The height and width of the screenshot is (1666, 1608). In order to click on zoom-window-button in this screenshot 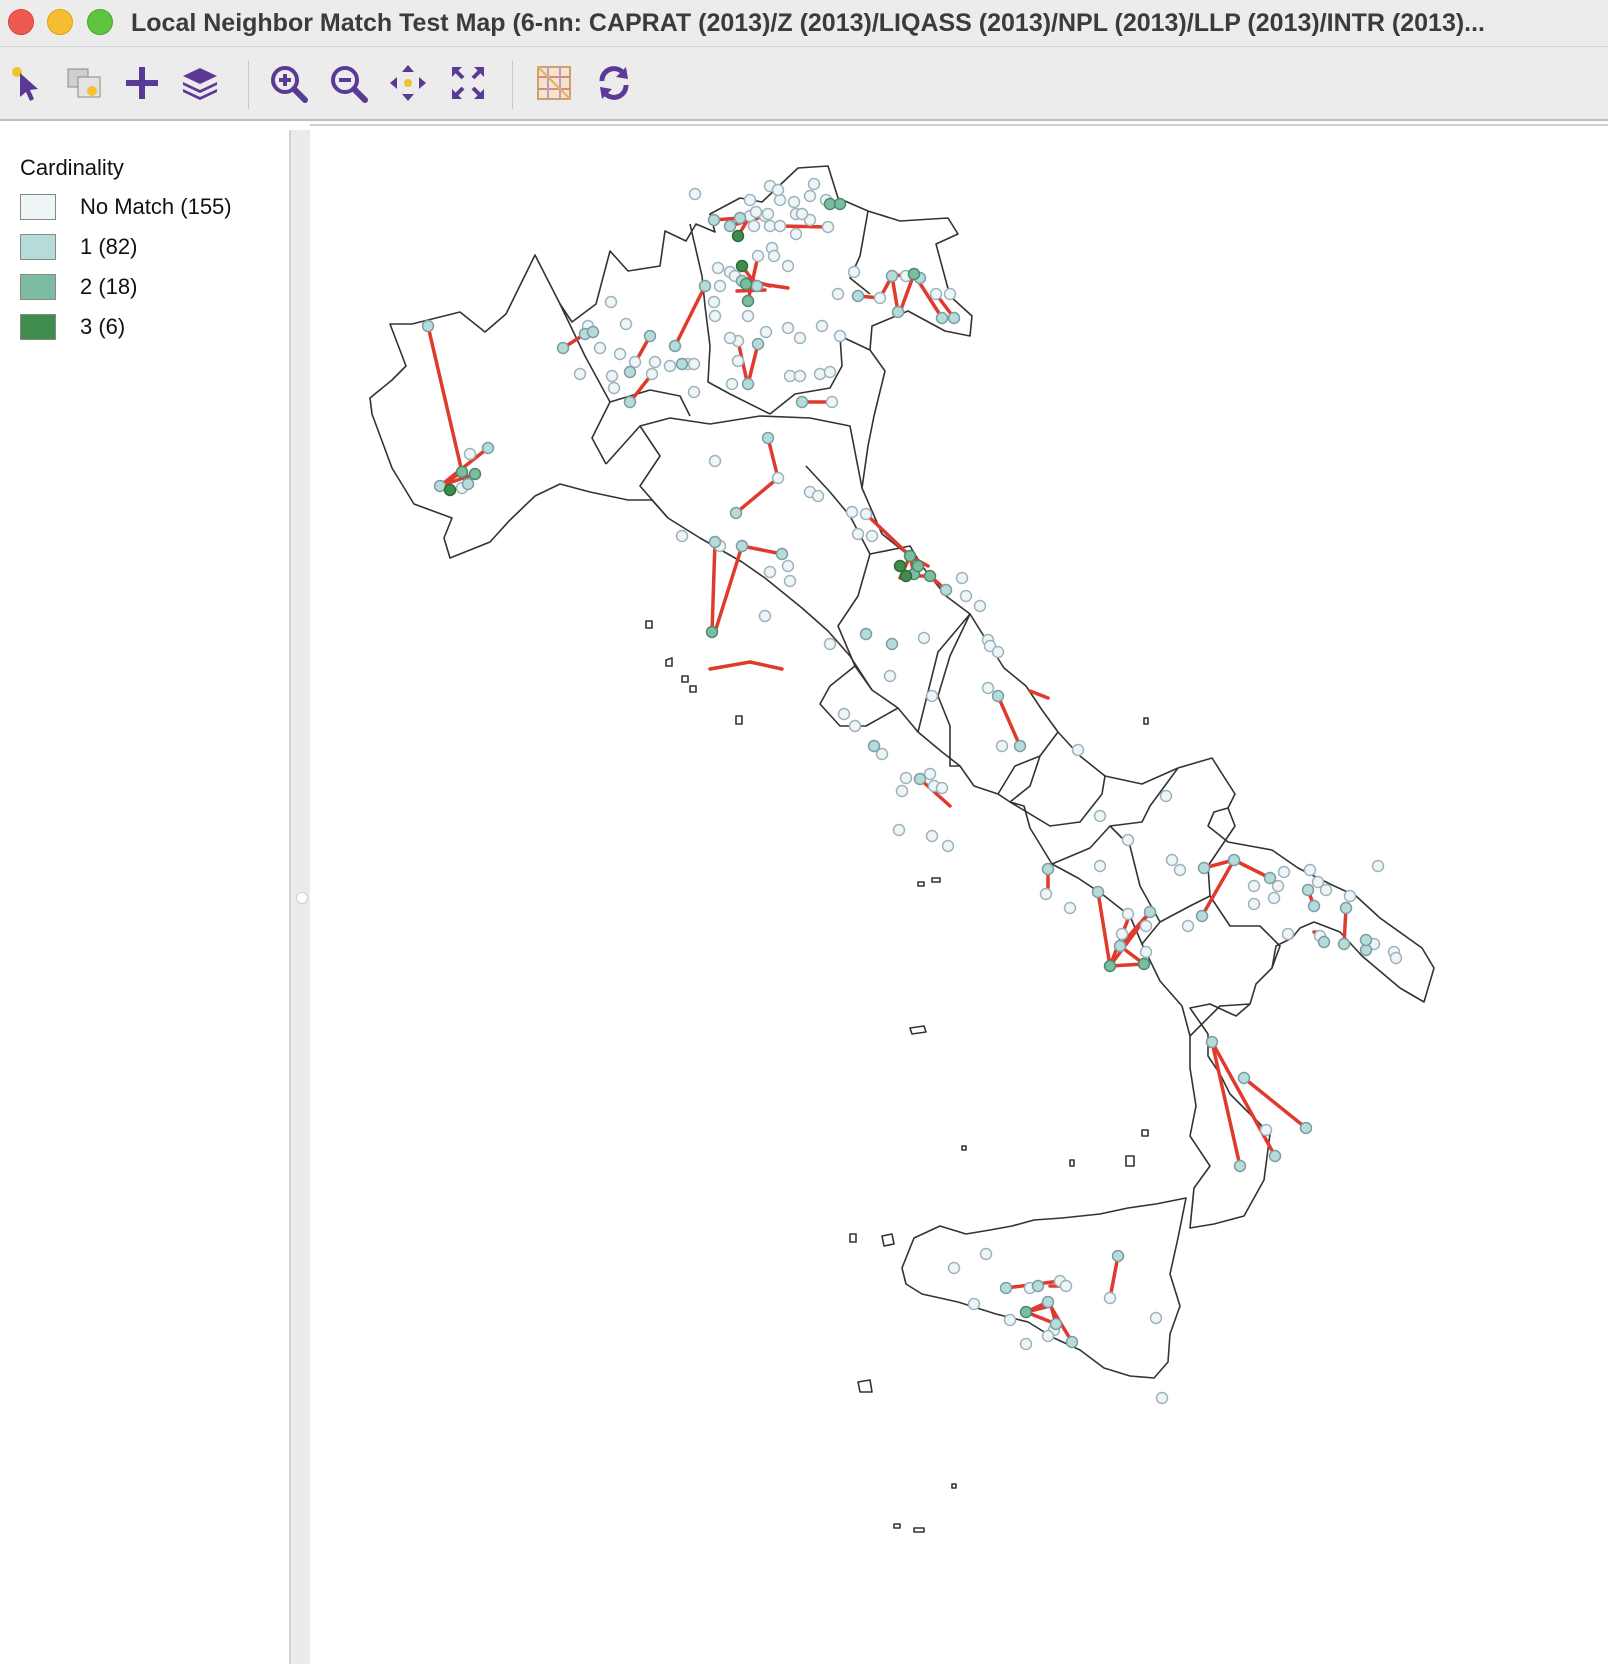, I will do `click(100, 22)`.